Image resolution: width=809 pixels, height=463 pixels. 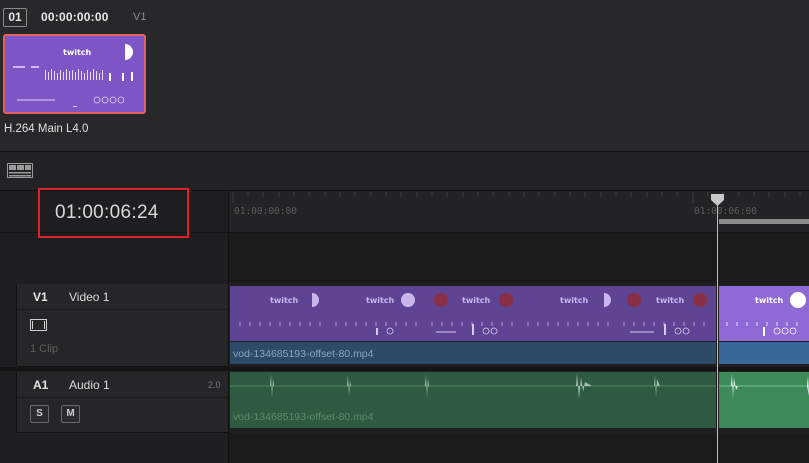 I want to click on clip-name-label: H.264 Main L4.0, so click(x=46, y=129).